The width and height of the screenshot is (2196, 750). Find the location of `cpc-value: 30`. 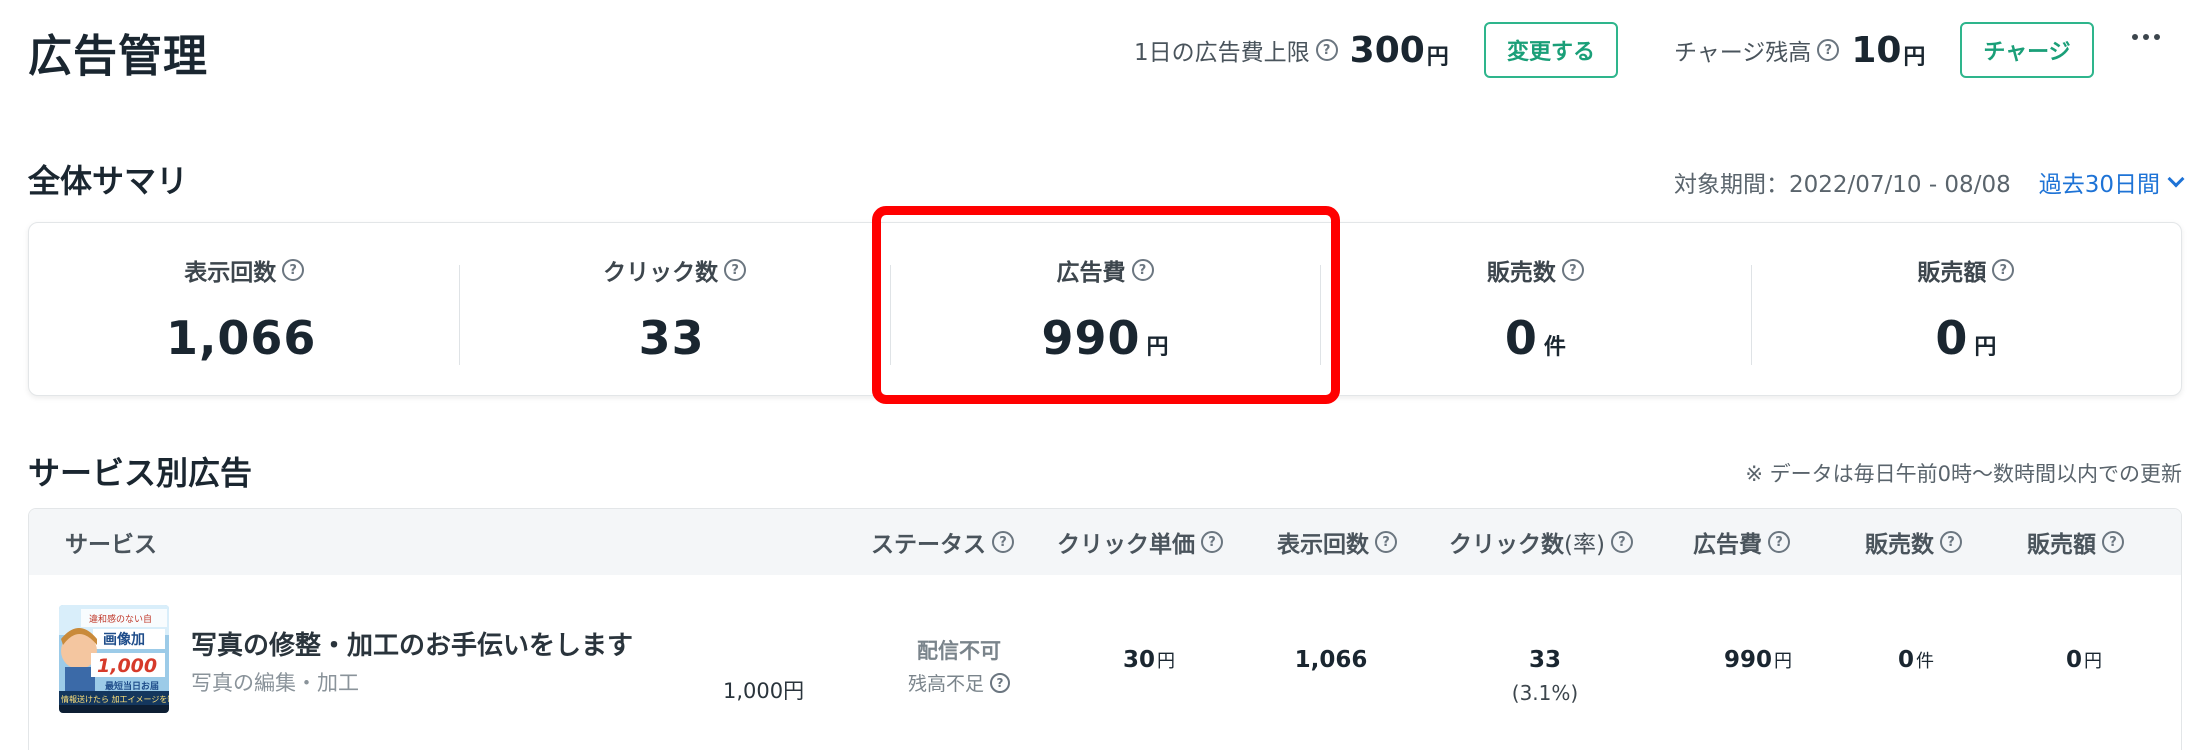

cpc-value: 30 is located at coordinates (1138, 660).